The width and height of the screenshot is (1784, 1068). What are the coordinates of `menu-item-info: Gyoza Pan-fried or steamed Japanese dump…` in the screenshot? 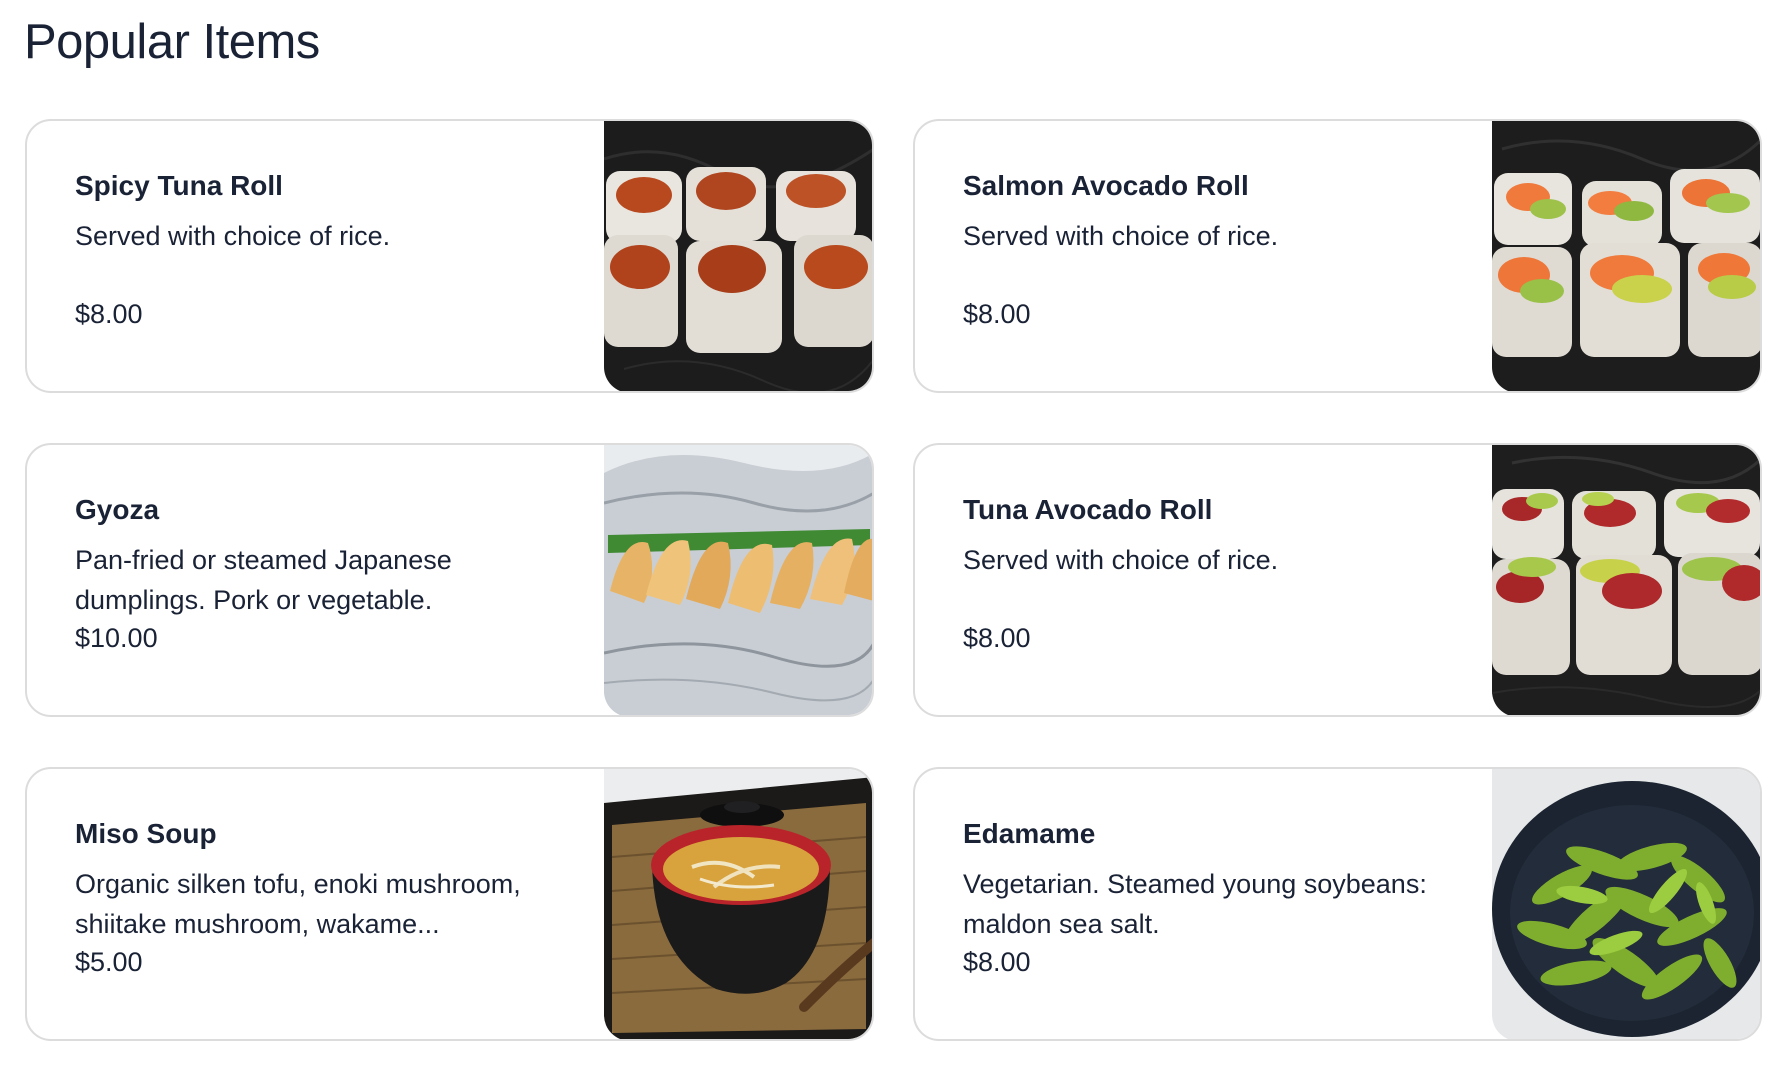 It's located at (325, 588).